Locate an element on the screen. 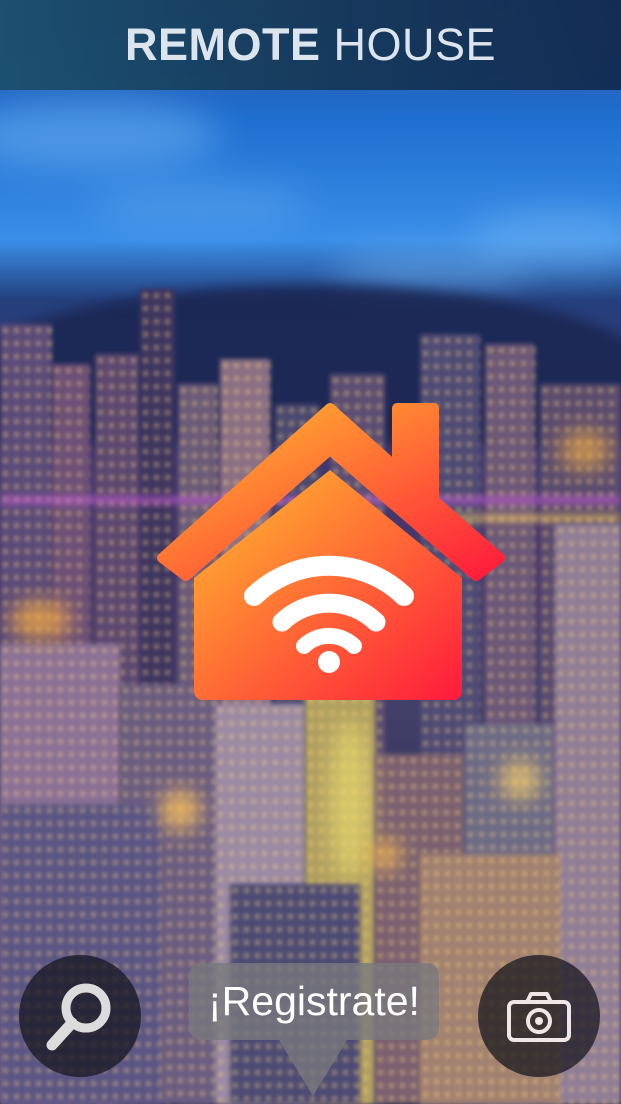 This screenshot has width=621, height=1104. header-bar: REMOTE HOUSE is located at coordinates (310, 45).